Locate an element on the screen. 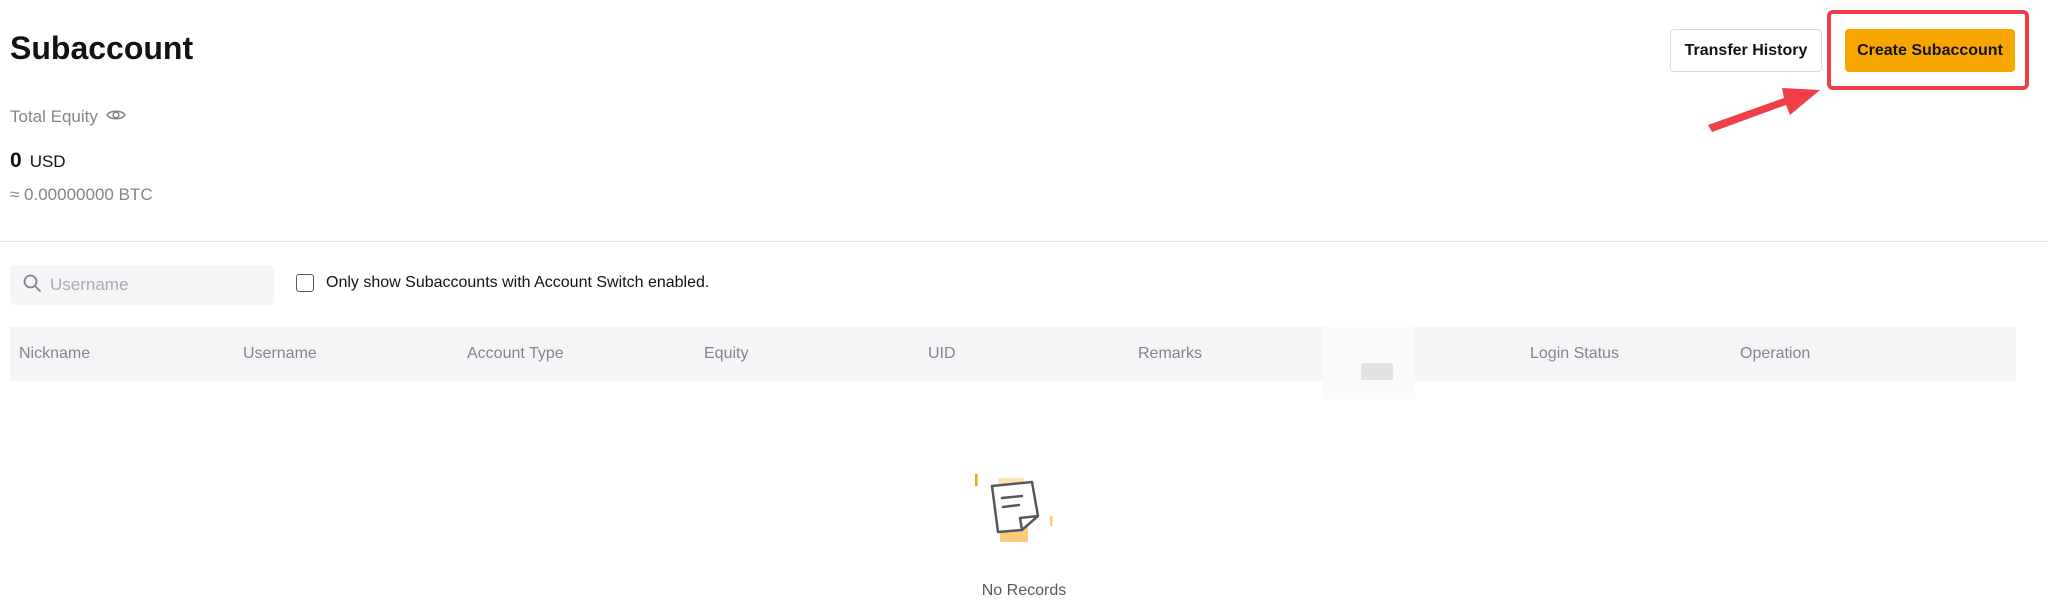  transfer-history-button: Transfer History is located at coordinates (1746, 50).